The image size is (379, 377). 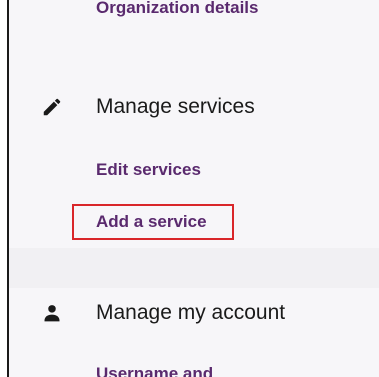 What do you see at coordinates (153, 222) in the screenshot?
I see `highlight-box` at bounding box center [153, 222].